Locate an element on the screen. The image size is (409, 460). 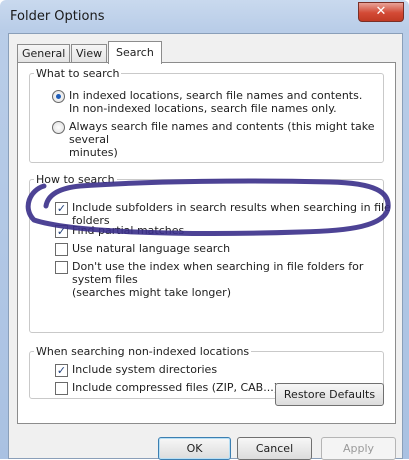
what-to-search-legend: What to search is located at coordinates (78, 73).